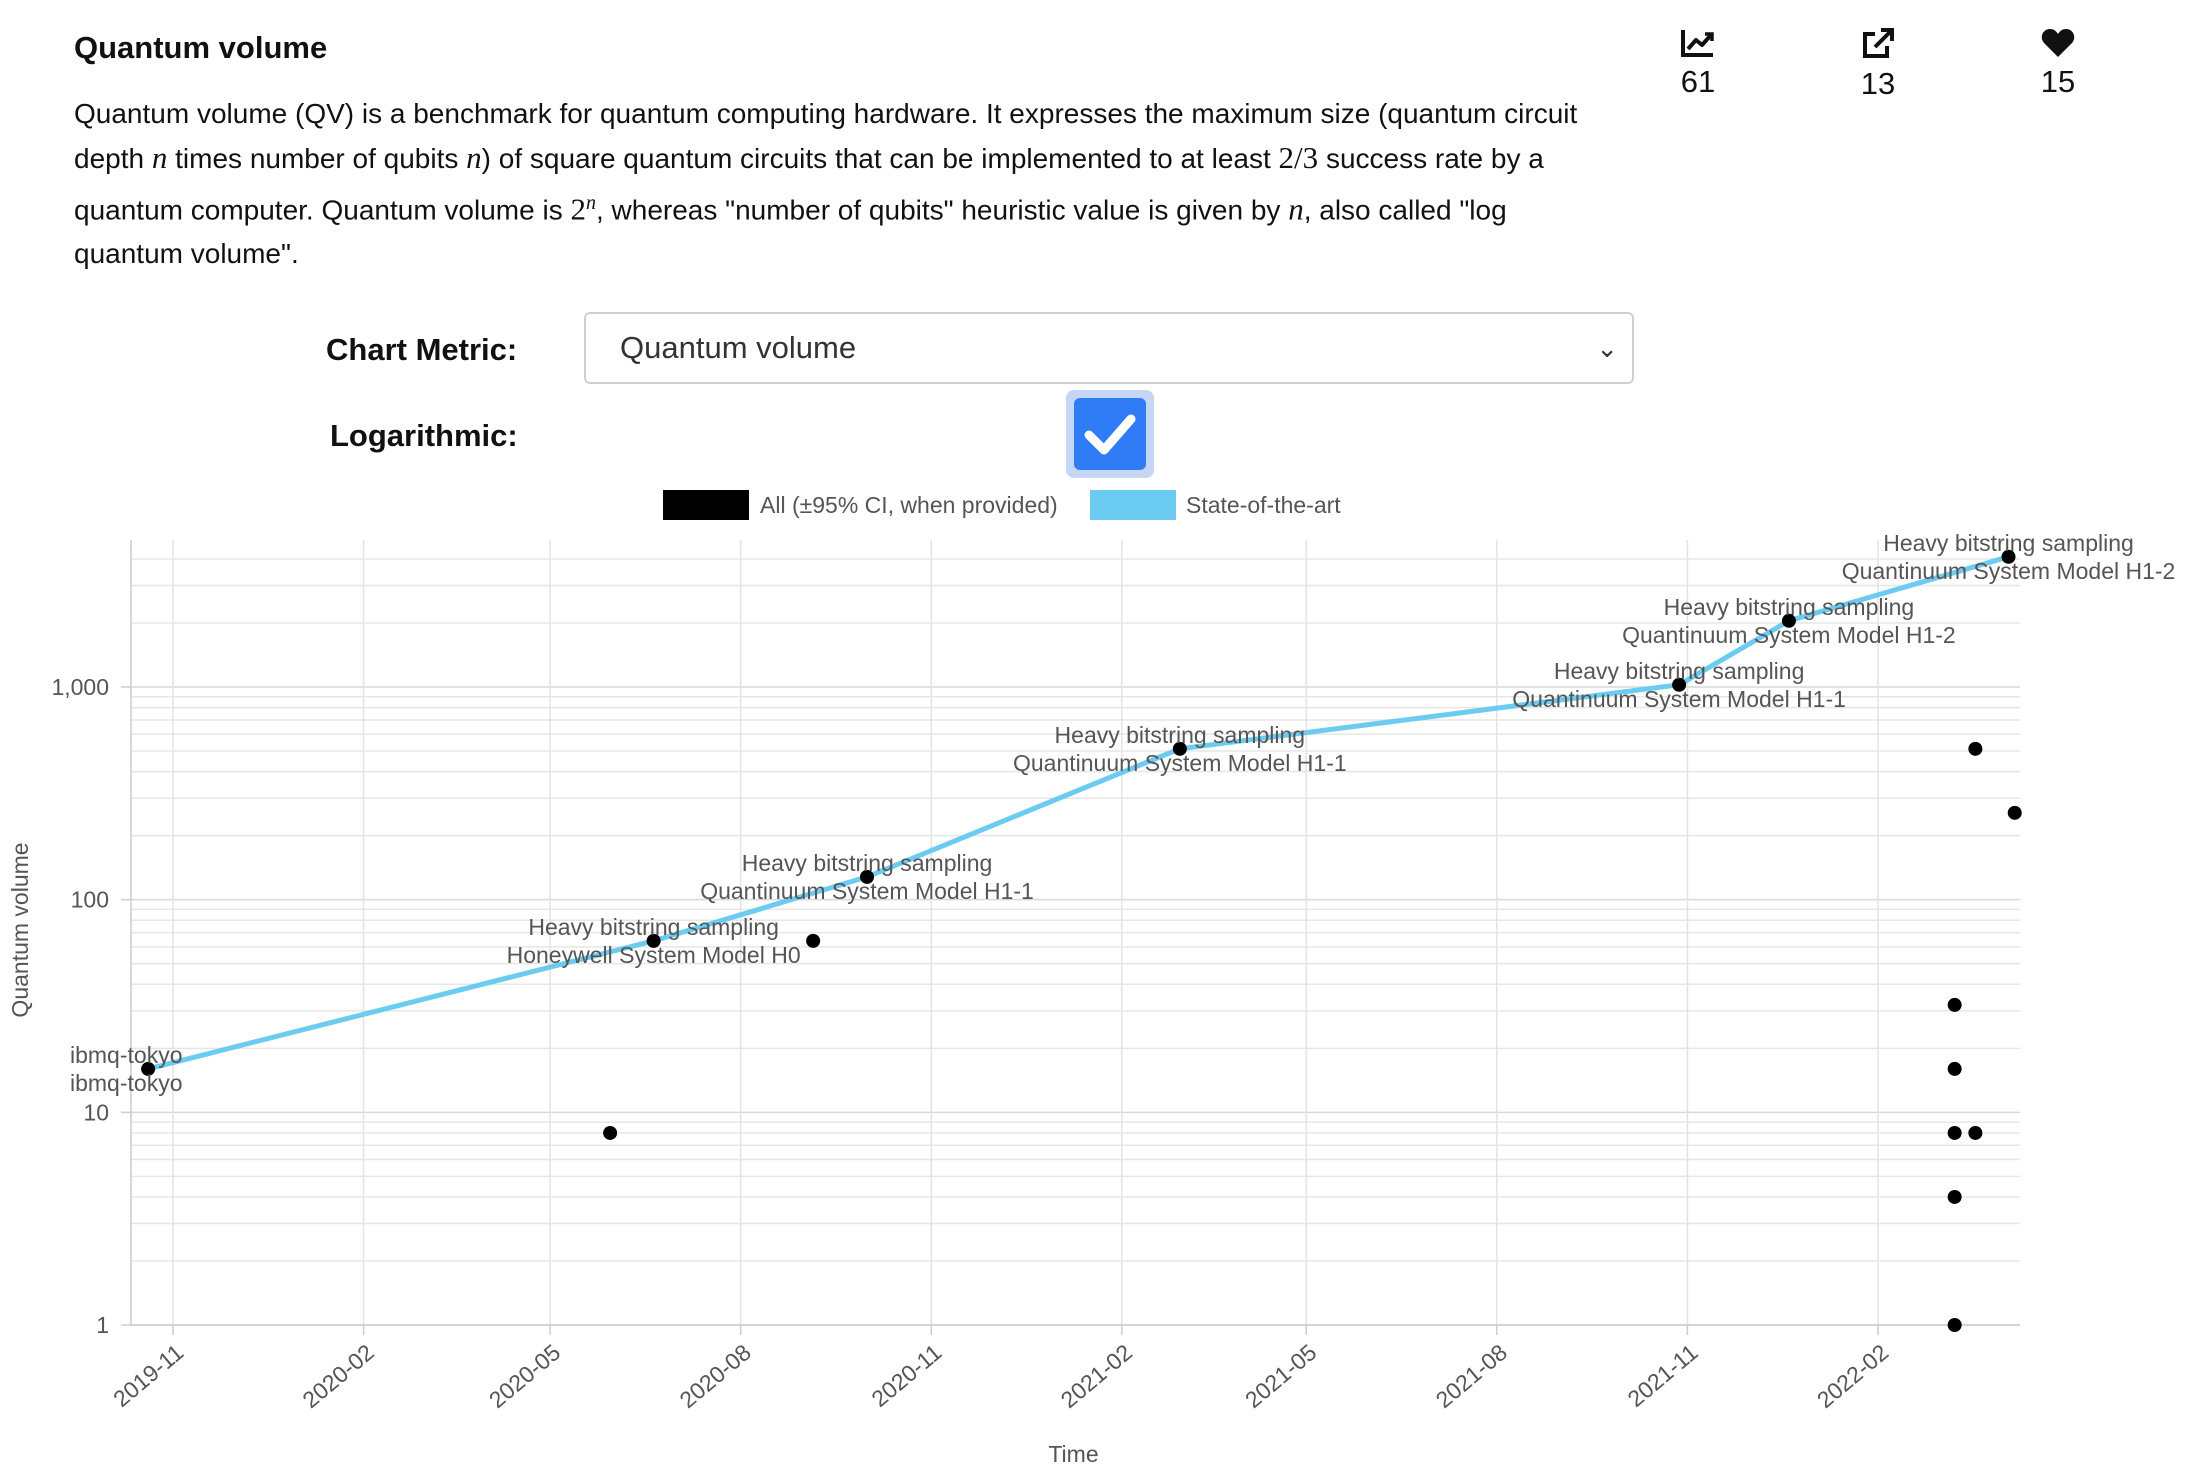 The width and height of the screenshot is (2210, 1470). Describe the element at coordinates (1878, 43) in the screenshot. I see `external-link-icon` at that location.